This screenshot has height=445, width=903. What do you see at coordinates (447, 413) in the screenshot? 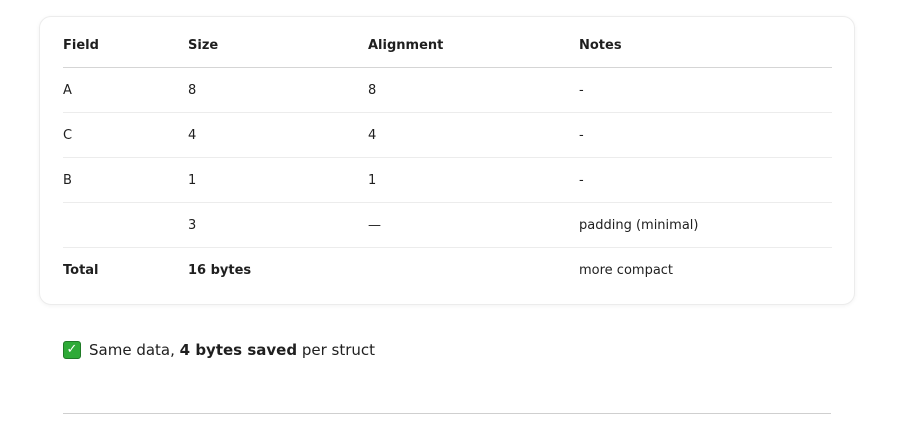
I see `section-divider` at bounding box center [447, 413].